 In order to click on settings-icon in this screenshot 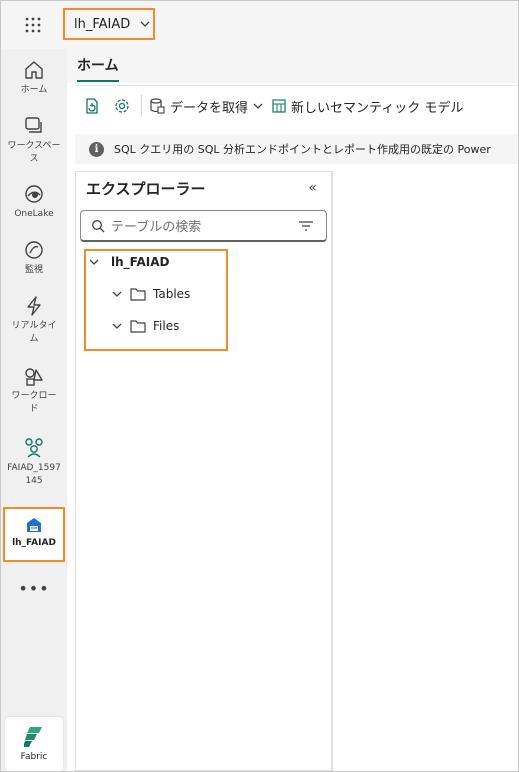, I will do `click(122, 106)`.